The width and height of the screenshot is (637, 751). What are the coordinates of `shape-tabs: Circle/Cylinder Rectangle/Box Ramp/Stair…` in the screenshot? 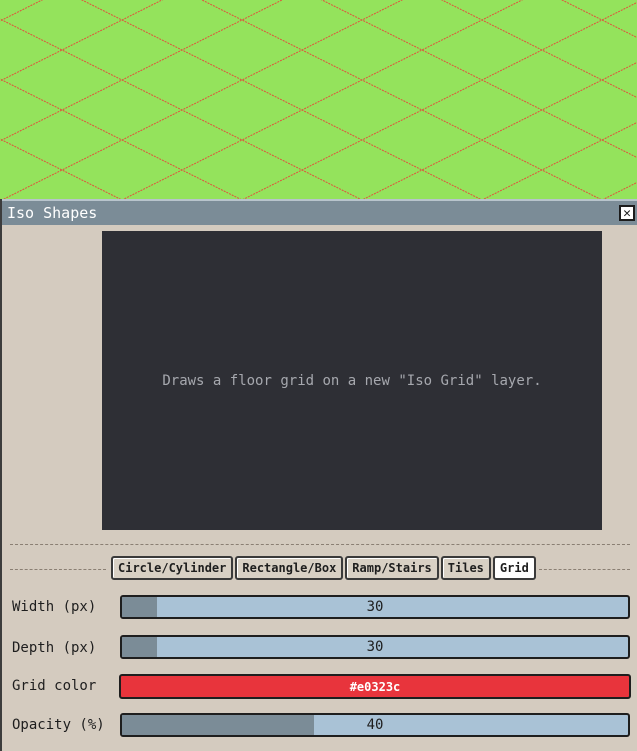 It's located at (323, 568).